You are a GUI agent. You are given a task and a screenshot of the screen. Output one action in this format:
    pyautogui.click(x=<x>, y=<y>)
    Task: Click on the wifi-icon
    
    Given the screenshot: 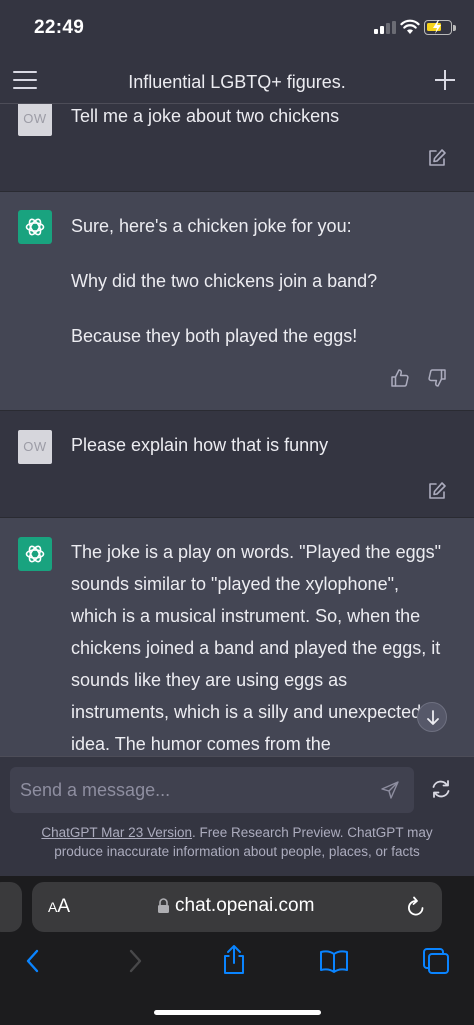 What is the action you would take?
    pyautogui.click(x=410, y=26)
    